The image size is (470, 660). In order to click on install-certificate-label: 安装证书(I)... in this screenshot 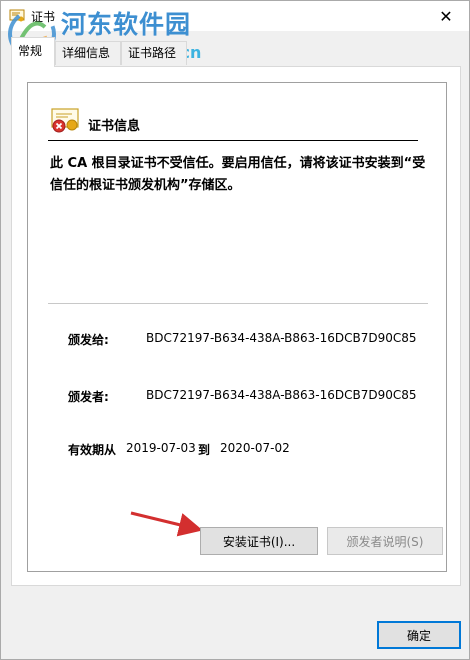, I will do `click(259, 541)`.